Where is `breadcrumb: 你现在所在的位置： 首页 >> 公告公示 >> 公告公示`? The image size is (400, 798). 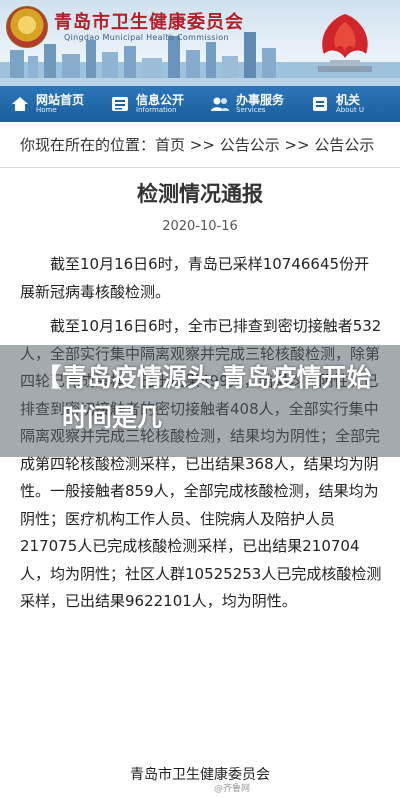
breadcrumb: 你现在所在的位置： 首页 >> 公告公示 >> 公告公示 is located at coordinates (200, 145).